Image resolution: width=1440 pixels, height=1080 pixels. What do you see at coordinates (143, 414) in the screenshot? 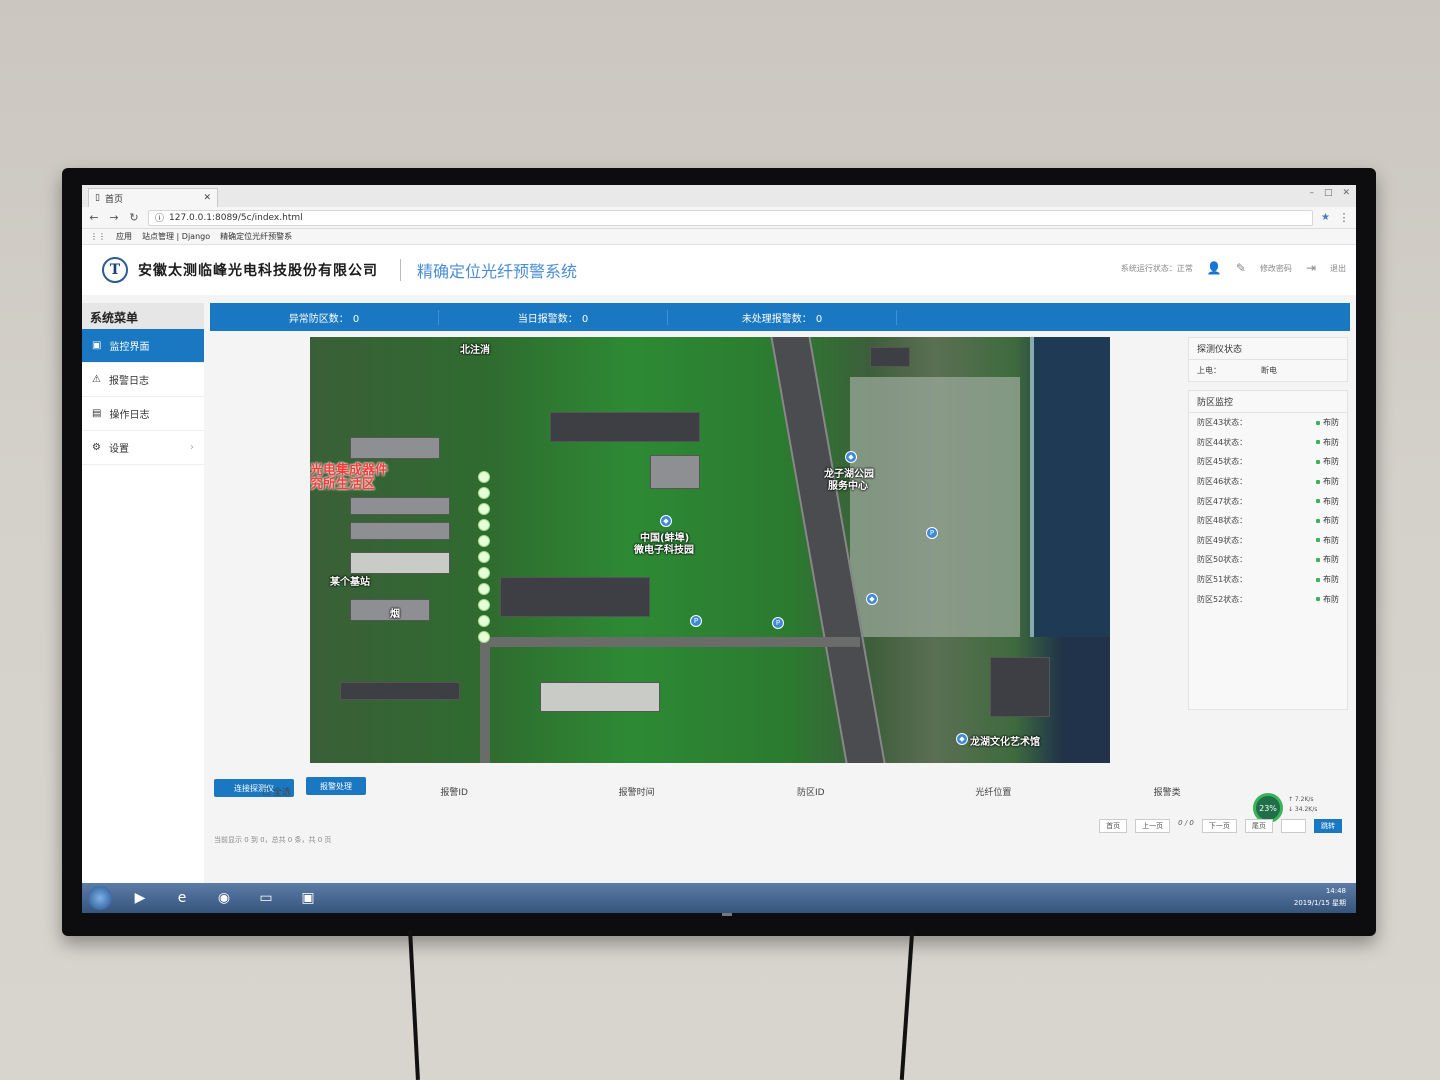
I see `sidebar-item-operation-log: ▤ 操作日志` at bounding box center [143, 414].